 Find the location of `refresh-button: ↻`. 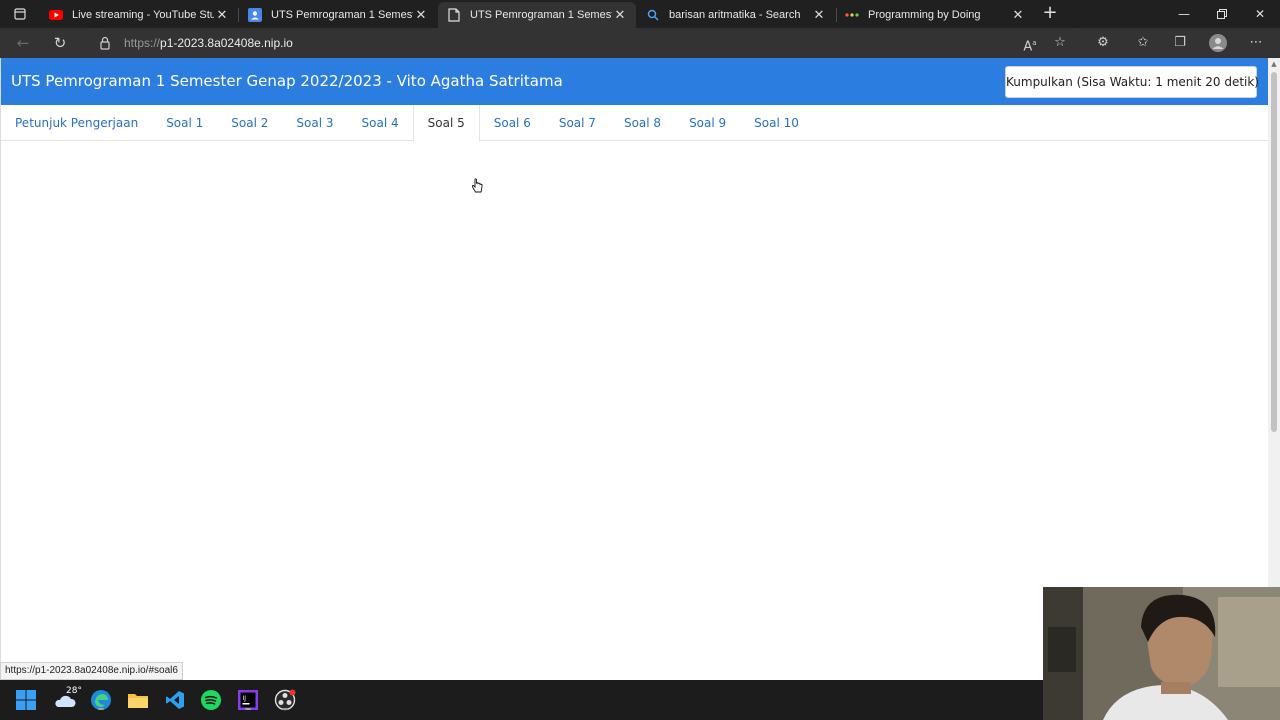

refresh-button: ↻ is located at coordinates (60, 43).